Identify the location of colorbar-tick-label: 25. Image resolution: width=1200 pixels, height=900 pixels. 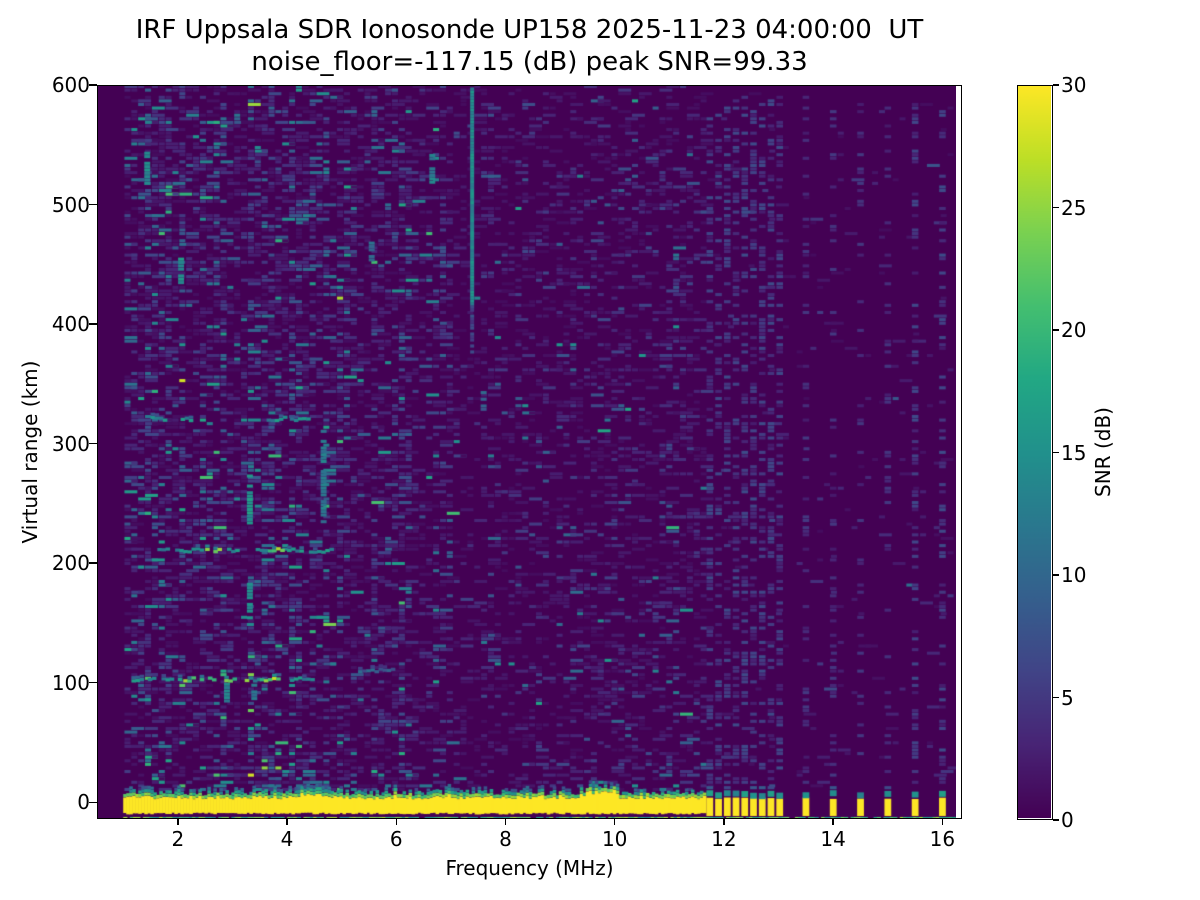
(1074, 207).